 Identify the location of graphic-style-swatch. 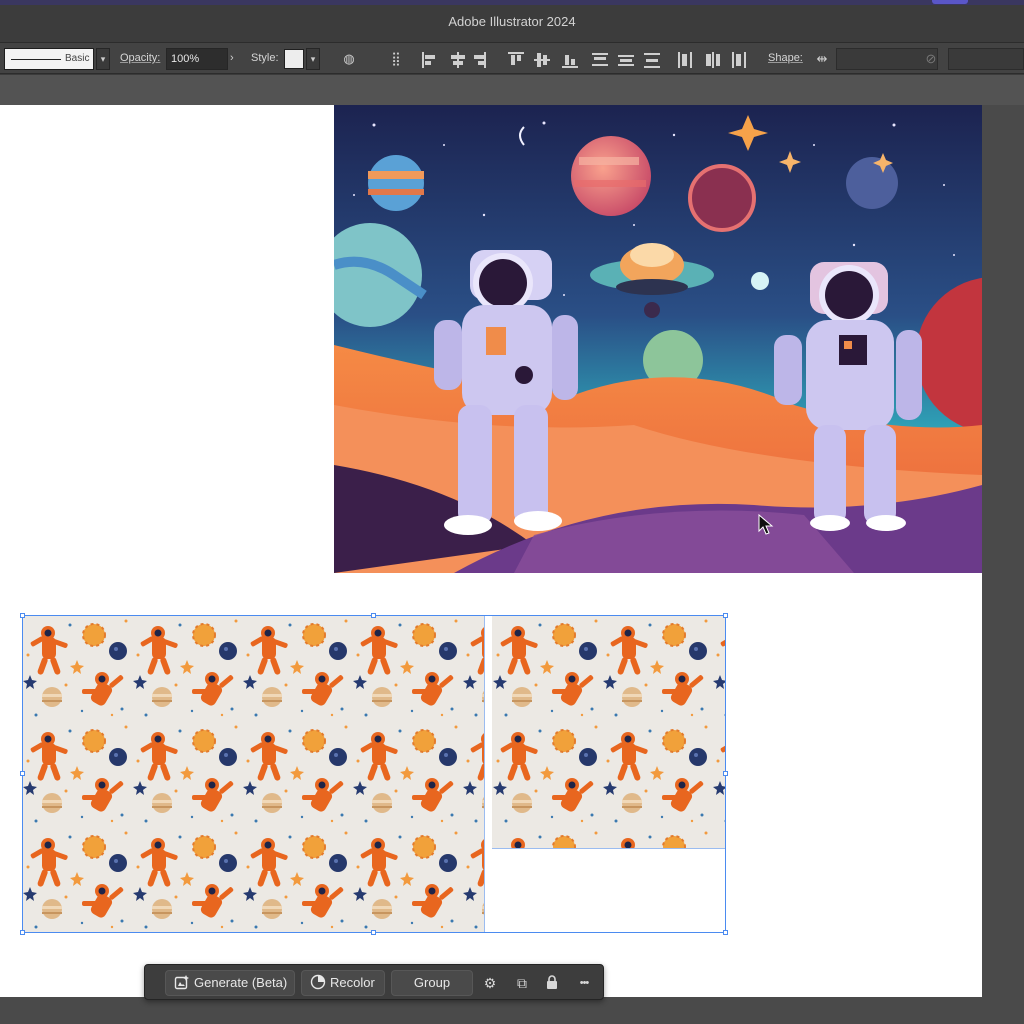
(294, 59).